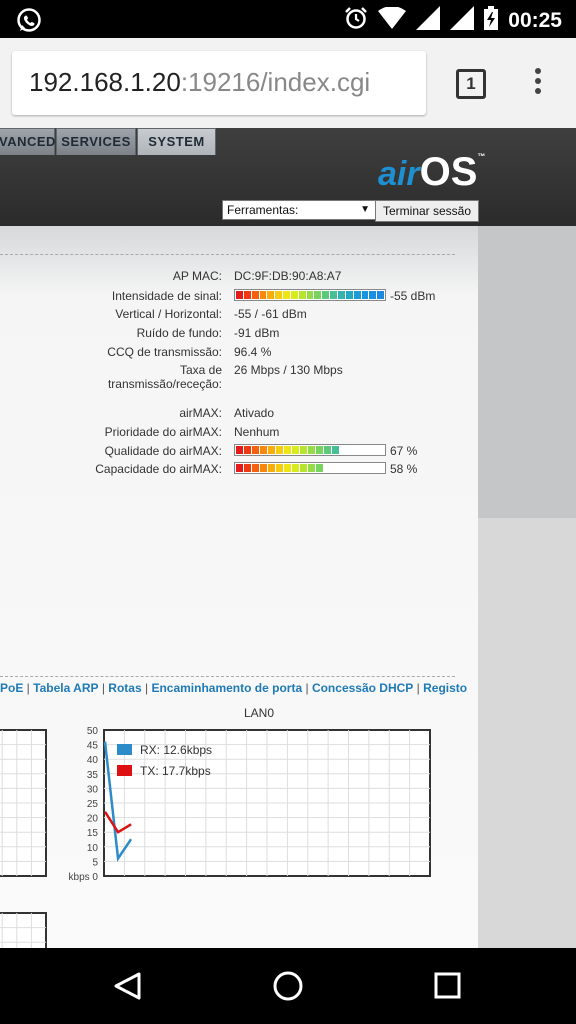 This screenshot has width=576, height=1024. Describe the element at coordinates (392, 20) in the screenshot. I see `wifi-icon` at that location.